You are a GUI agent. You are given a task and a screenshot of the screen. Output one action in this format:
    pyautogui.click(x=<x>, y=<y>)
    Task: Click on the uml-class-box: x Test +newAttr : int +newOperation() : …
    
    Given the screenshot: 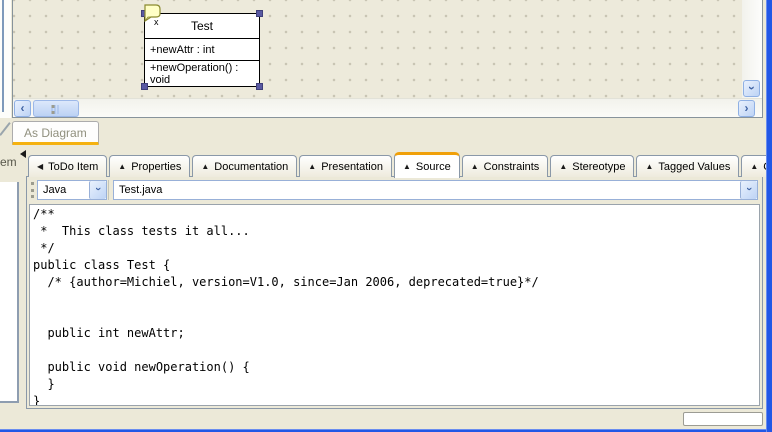 What is the action you would take?
    pyautogui.click(x=202, y=47)
    